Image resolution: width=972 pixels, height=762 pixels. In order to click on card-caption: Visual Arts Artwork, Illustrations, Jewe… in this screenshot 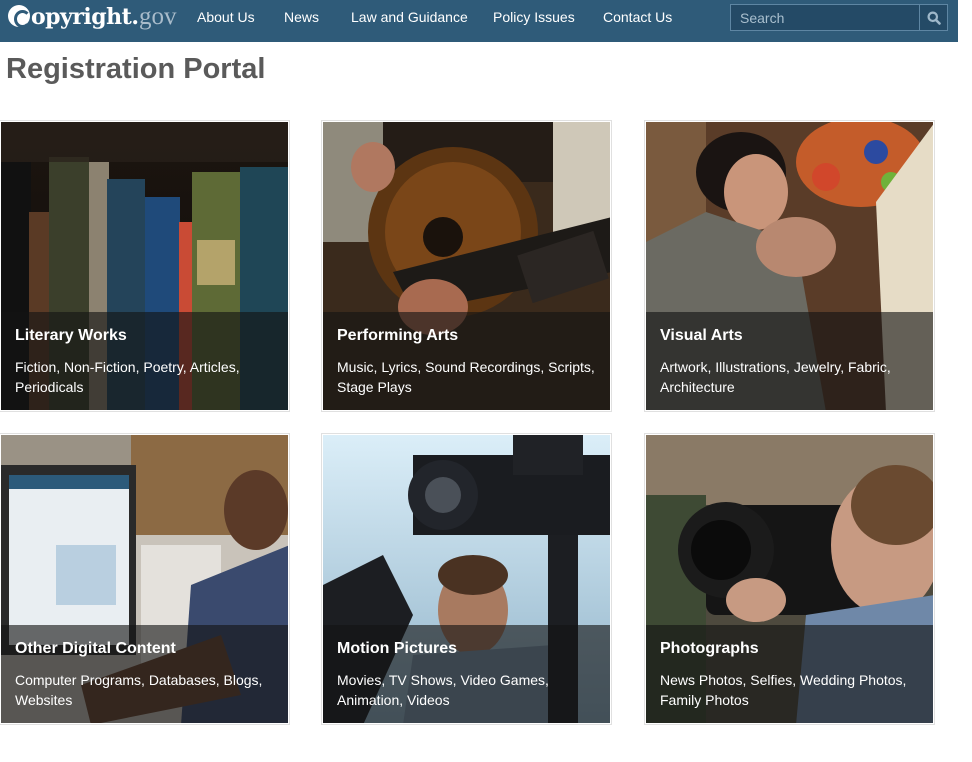, I will do `click(789, 361)`.